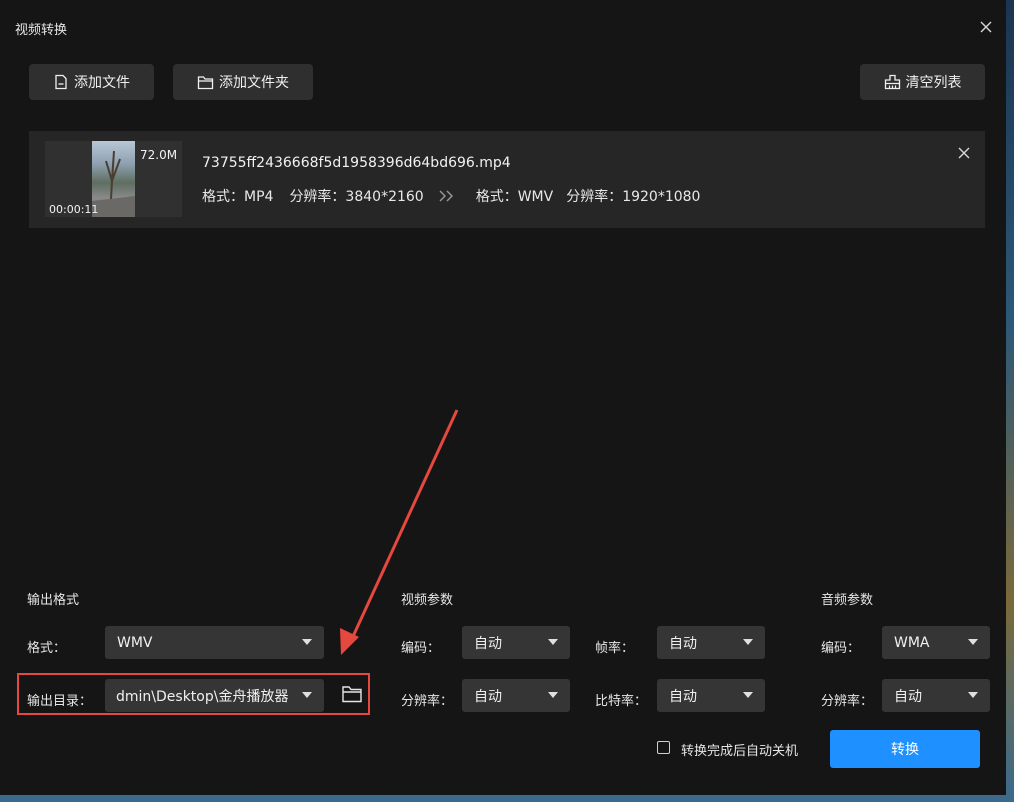 The height and width of the screenshot is (802, 1014). Describe the element at coordinates (238, 197) in the screenshot. I see `source-format: 格式：MP4` at that location.